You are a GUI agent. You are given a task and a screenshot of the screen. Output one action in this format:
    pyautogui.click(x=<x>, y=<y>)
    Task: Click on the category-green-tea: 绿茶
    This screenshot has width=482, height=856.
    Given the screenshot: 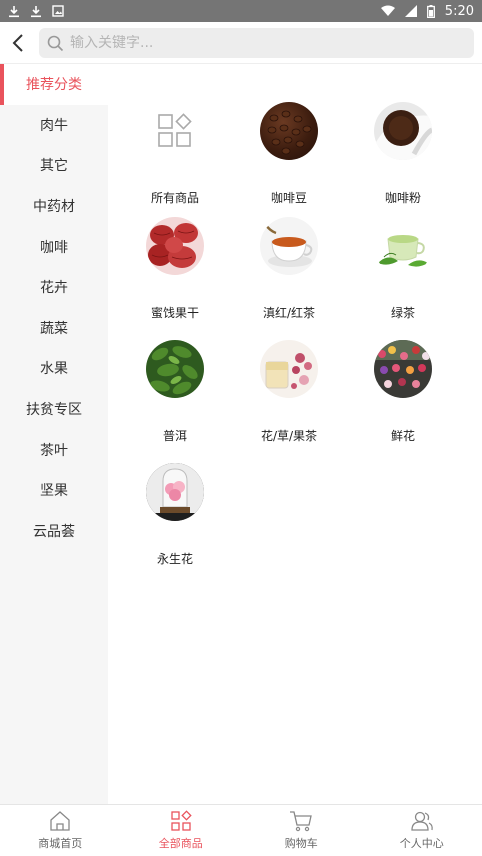 What is the action you would take?
    pyautogui.click(x=403, y=269)
    